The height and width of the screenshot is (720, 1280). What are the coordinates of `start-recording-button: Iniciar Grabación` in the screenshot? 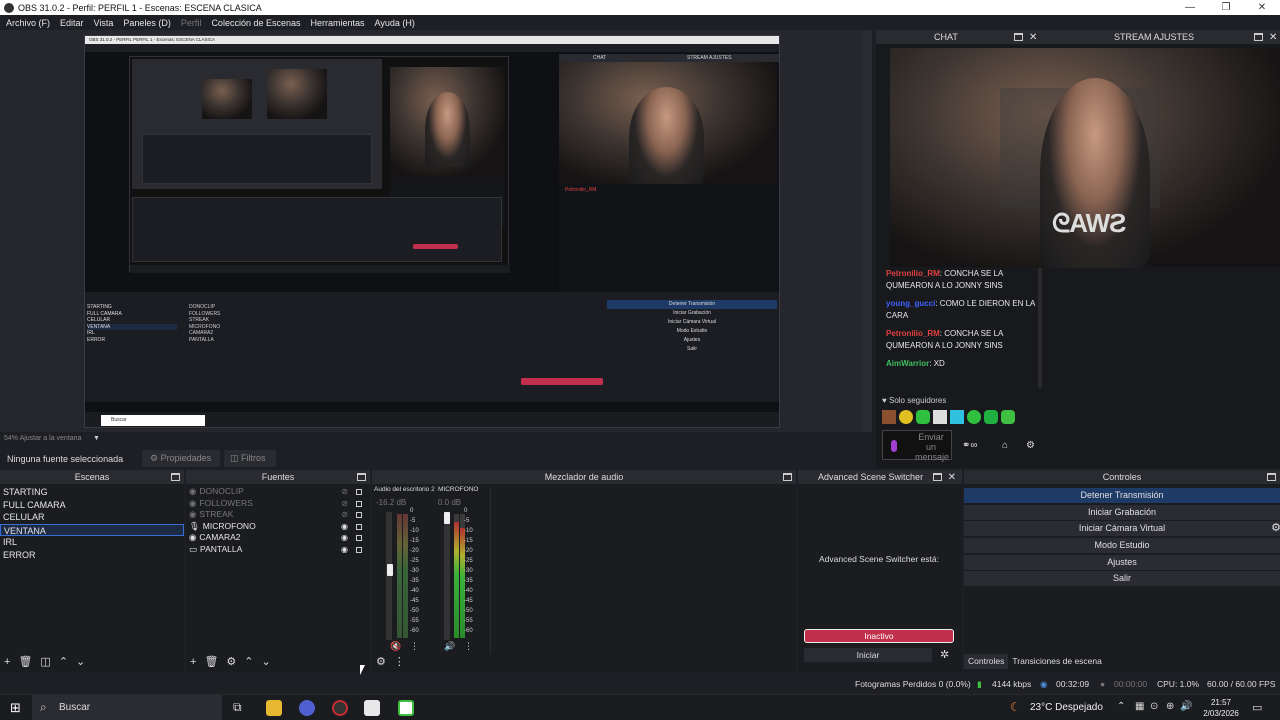 It's located at (1122, 512).